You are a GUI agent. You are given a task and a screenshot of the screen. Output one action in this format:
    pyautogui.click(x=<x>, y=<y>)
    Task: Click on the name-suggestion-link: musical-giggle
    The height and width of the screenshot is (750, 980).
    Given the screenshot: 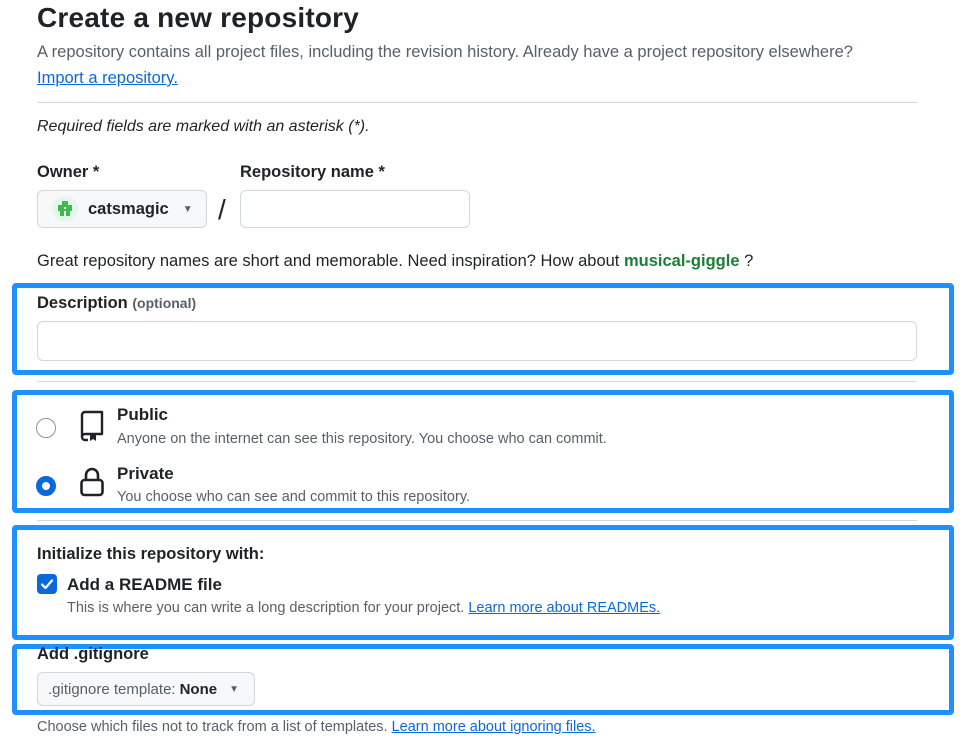 What is the action you would take?
    pyautogui.click(x=682, y=261)
    